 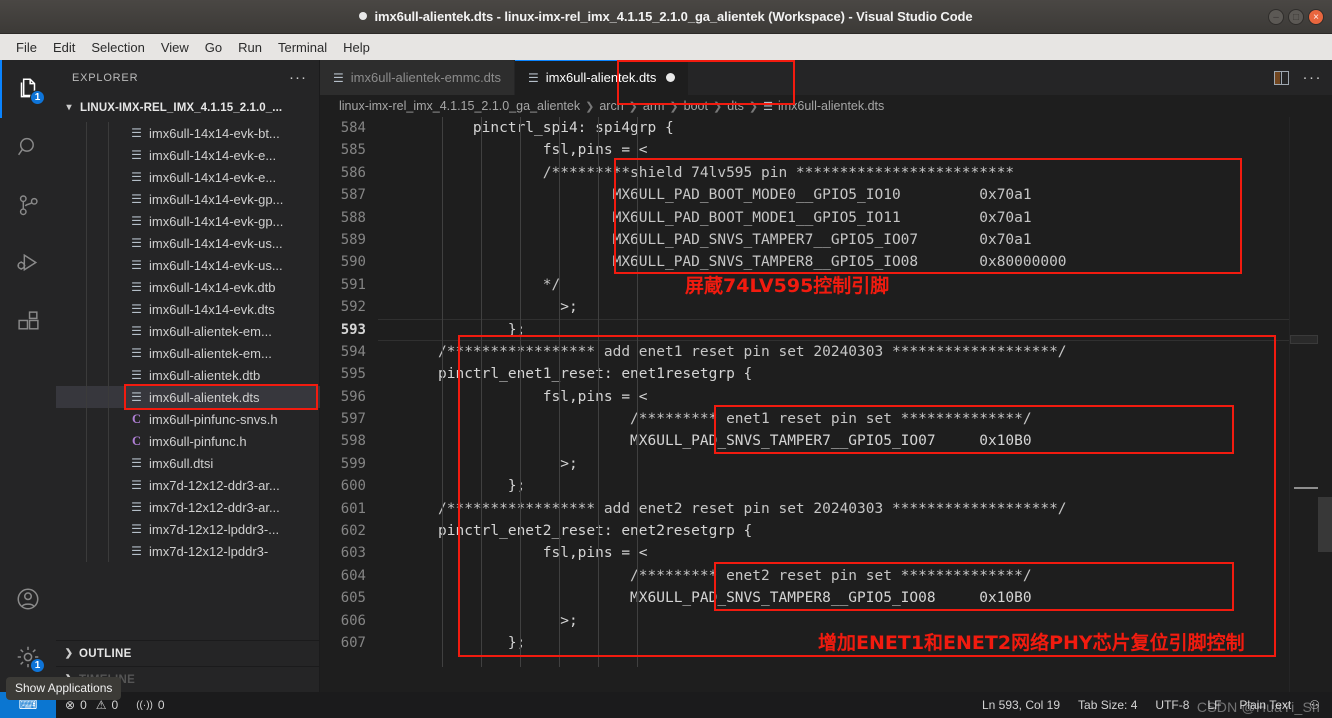 I want to click on menu-terminal: Terminal, so click(x=302, y=47).